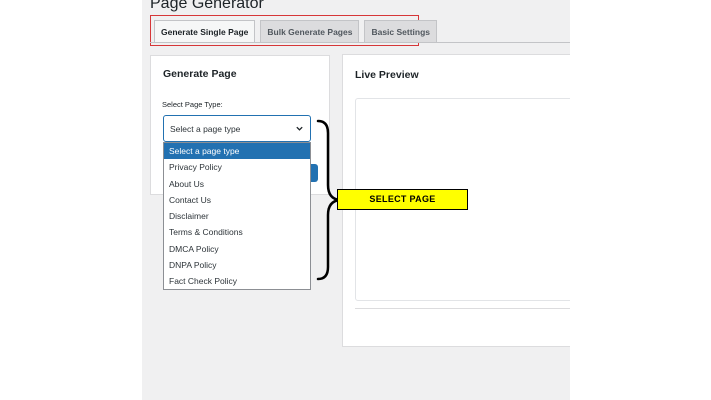  What do you see at coordinates (462, 308) in the screenshot?
I see `preview-divider` at bounding box center [462, 308].